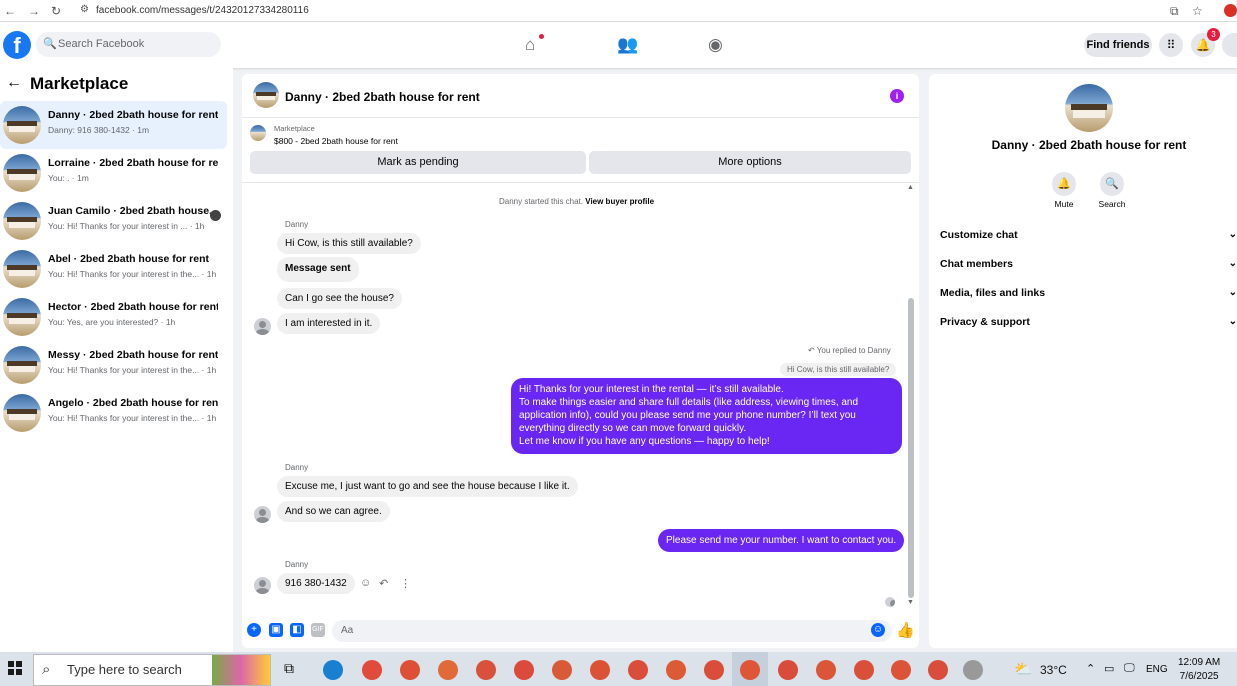 The image size is (1237, 686). I want to click on friends-icon: 👥, so click(627, 45).